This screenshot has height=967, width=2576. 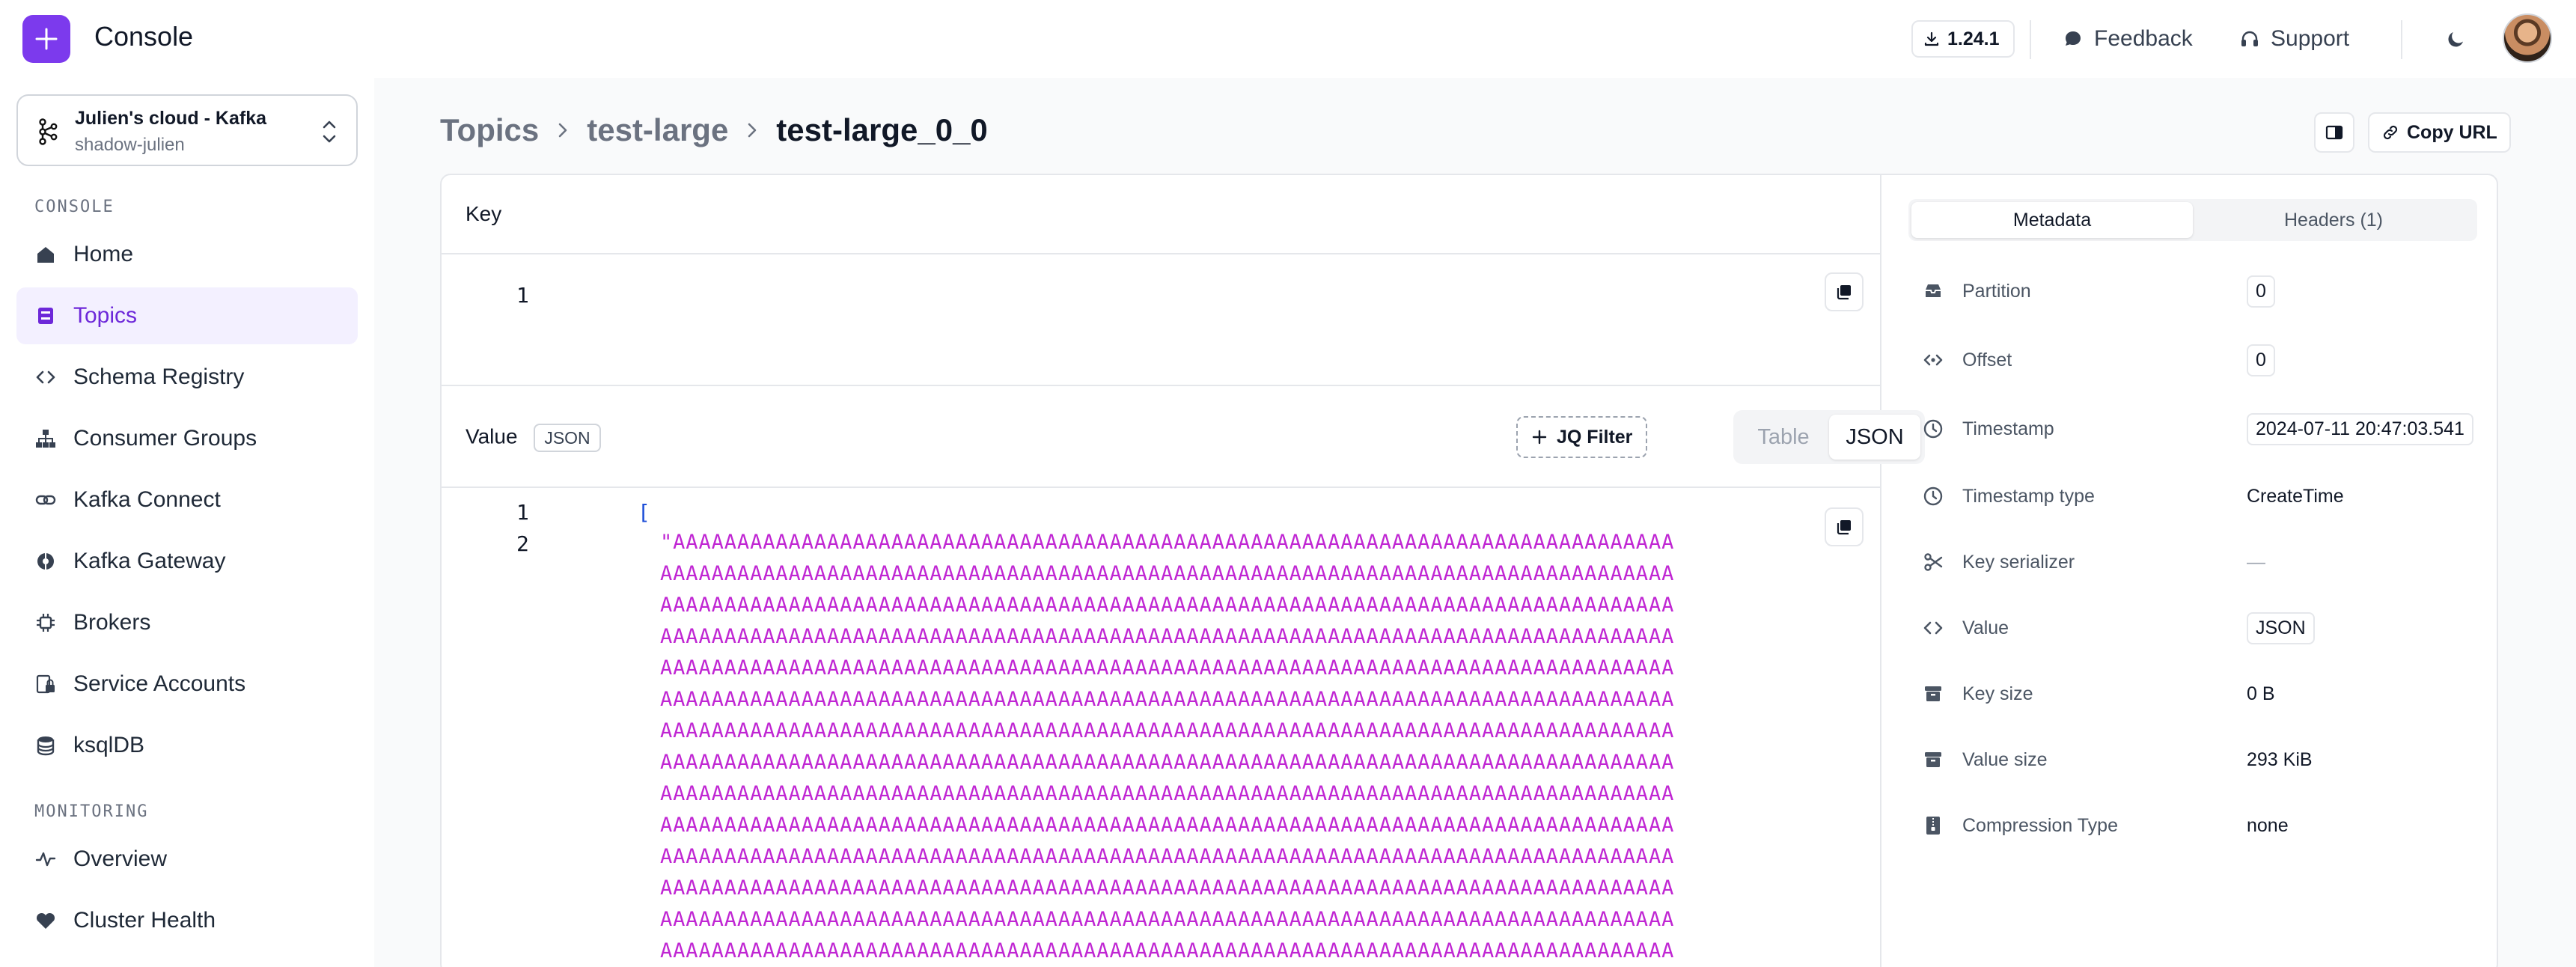 I want to click on view-table-button: Table, so click(x=1784, y=437).